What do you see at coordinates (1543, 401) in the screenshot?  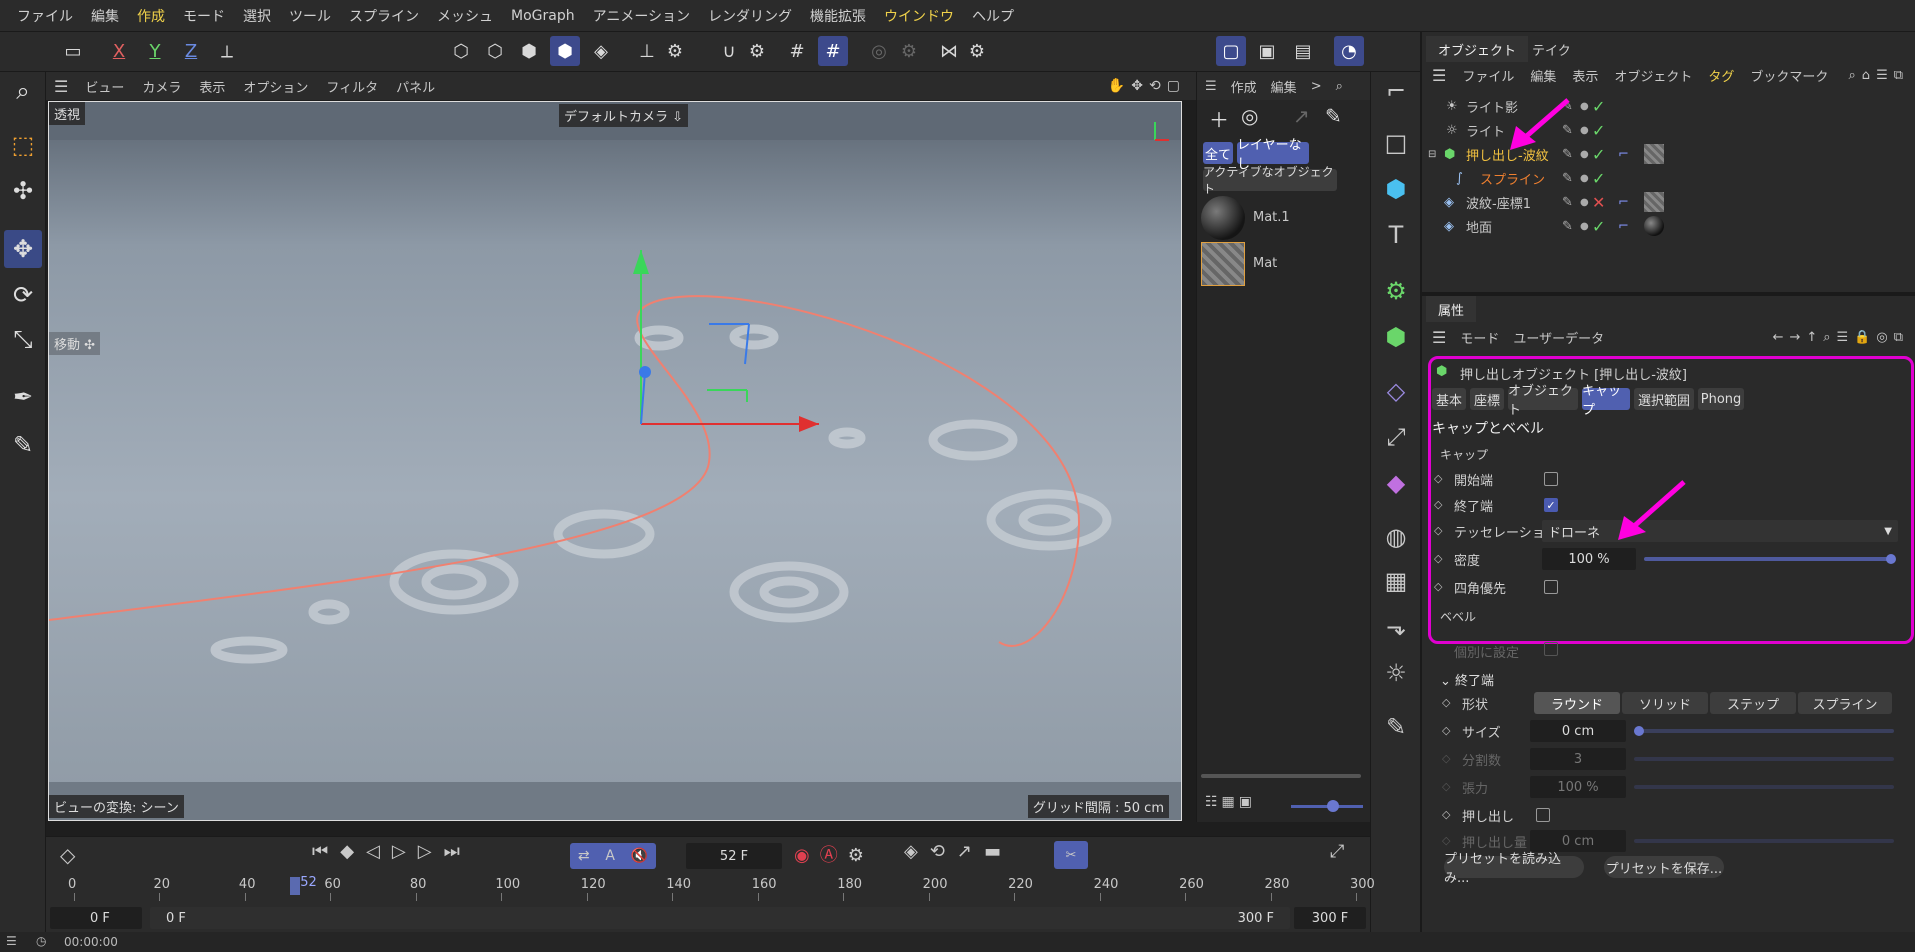 I see `tab-object: オブジェクト` at bounding box center [1543, 401].